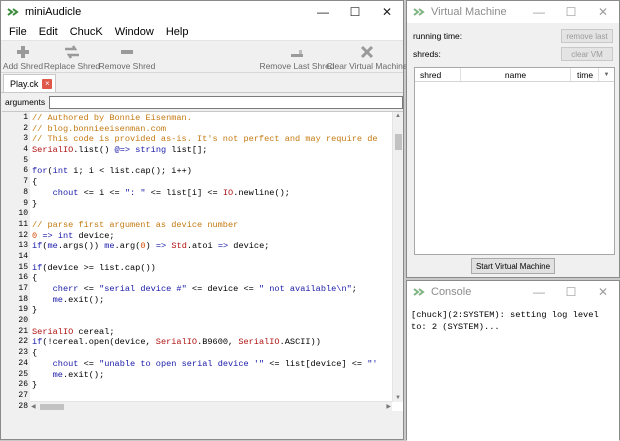 This screenshot has height=441, width=620. Describe the element at coordinates (197, 171) in the screenshot. I see `code-line: 6 for(int i; i < list.cap(); i++)` at that location.